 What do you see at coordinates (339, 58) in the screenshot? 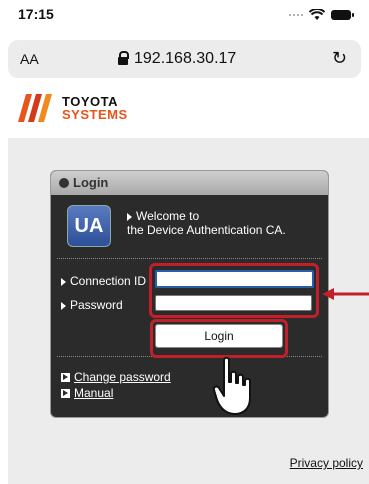
I see `reload-icon: ↻` at bounding box center [339, 58].